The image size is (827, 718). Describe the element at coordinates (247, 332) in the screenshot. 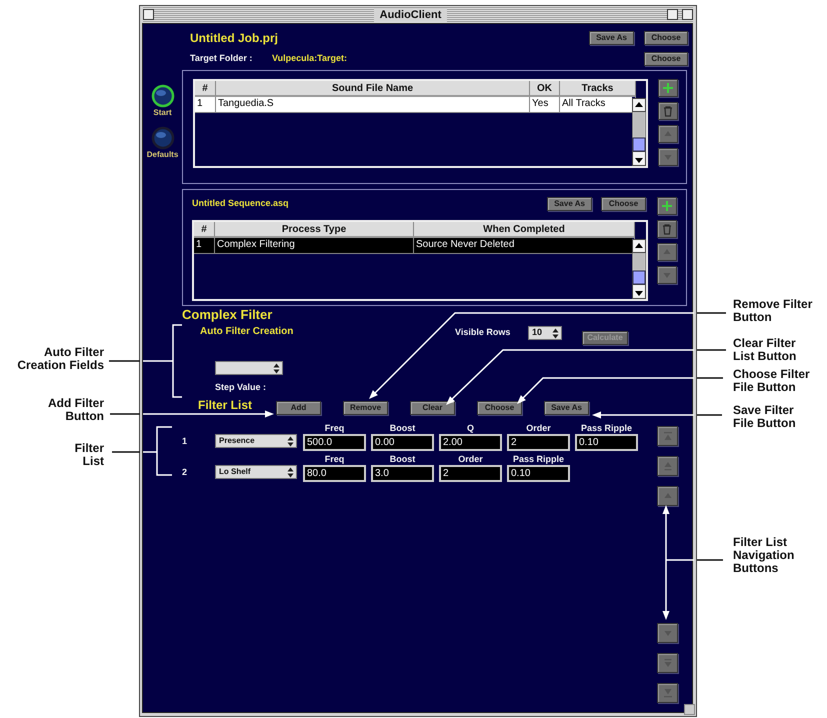

I see `subsection-title: Auto Filter Creation` at that location.